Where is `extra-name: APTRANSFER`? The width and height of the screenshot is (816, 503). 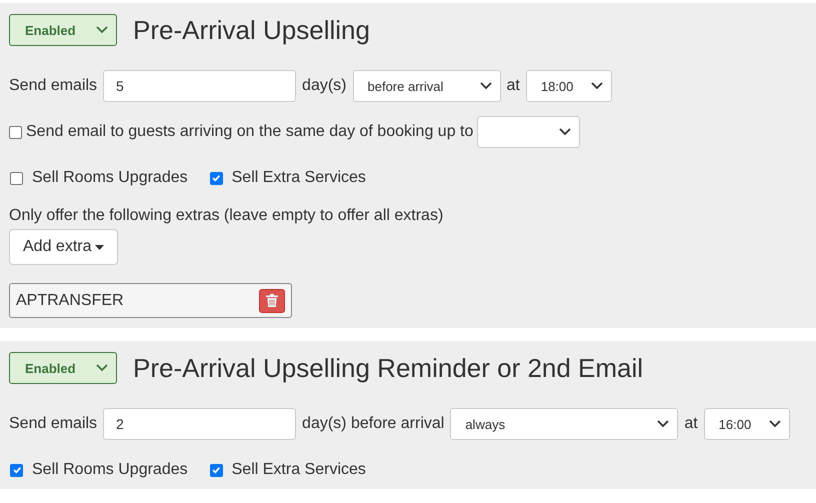
extra-name: APTRANSFER is located at coordinates (70, 301).